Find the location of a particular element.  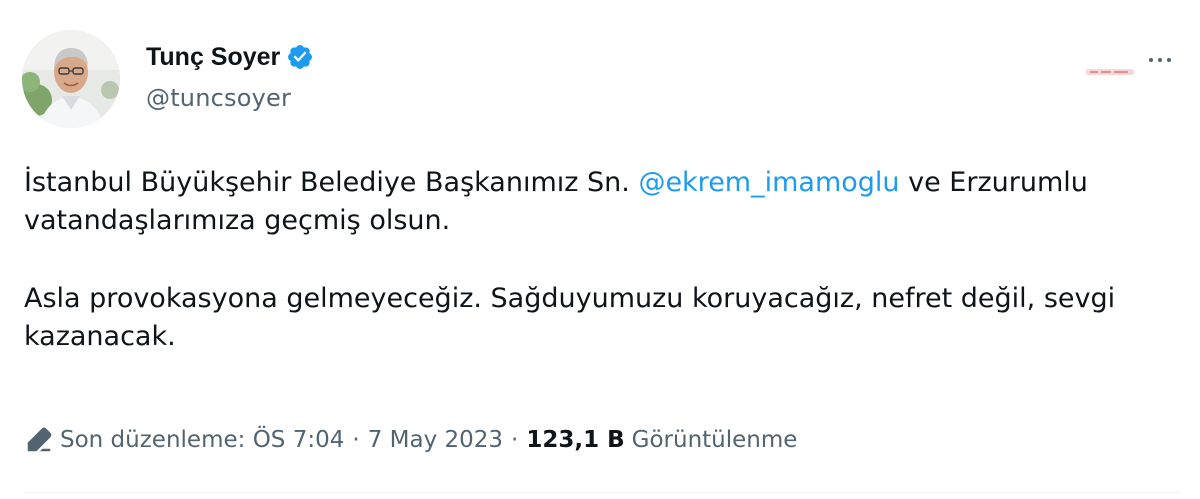

views-label: Görüntülenme is located at coordinates (715, 440).